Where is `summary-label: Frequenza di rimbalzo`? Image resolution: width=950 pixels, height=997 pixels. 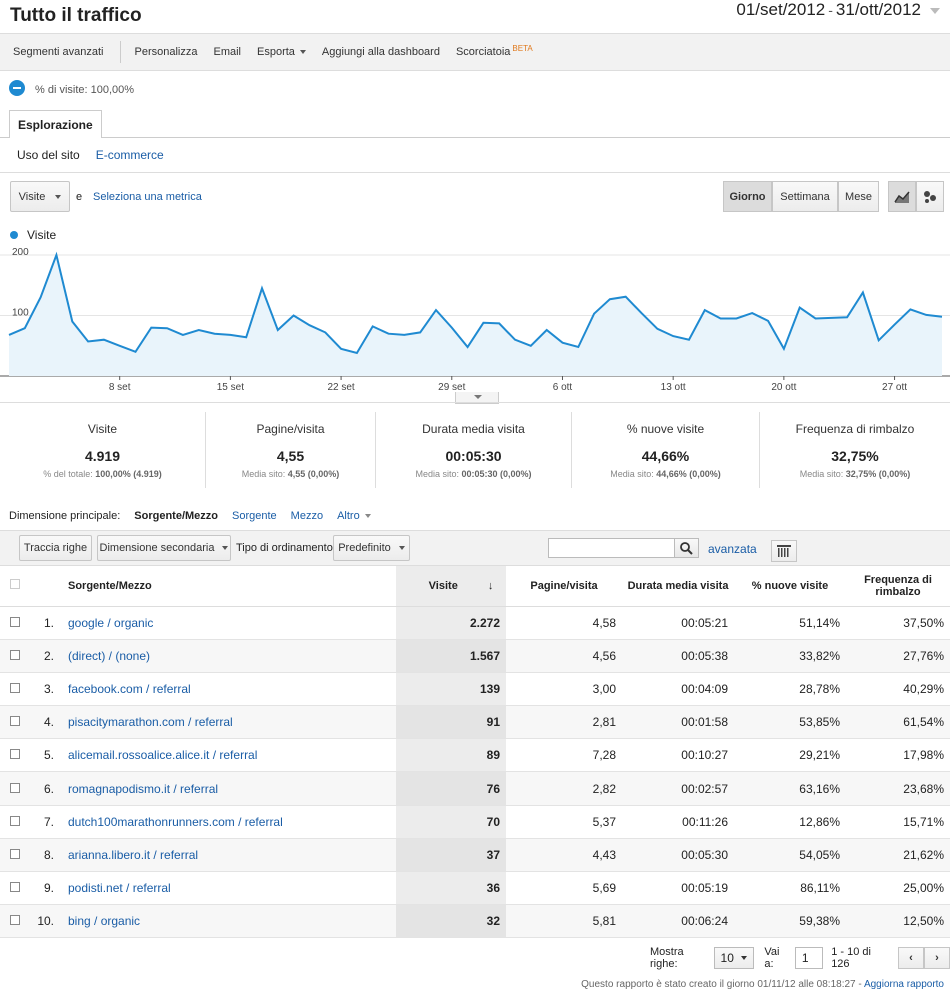
summary-label: Frequenza di rimbalzo is located at coordinates (855, 429).